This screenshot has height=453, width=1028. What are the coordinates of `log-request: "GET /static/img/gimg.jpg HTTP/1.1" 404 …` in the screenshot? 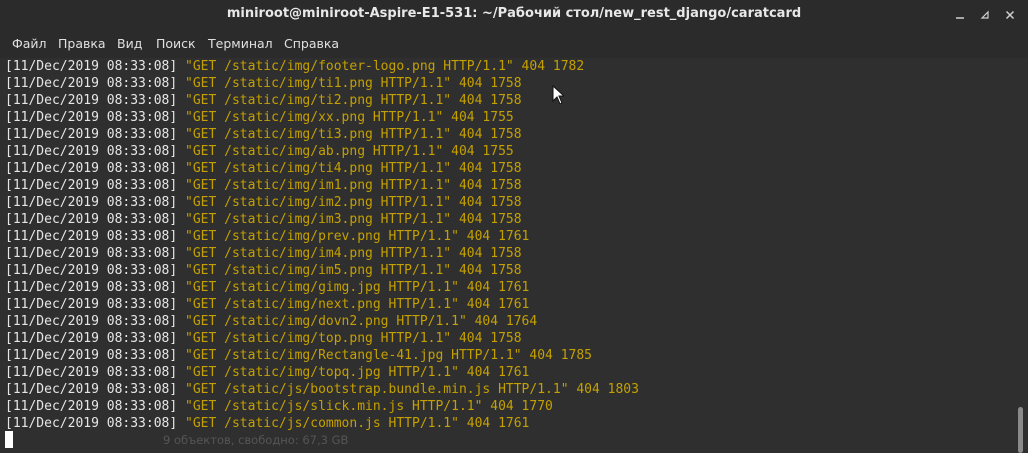 It's located at (357, 287).